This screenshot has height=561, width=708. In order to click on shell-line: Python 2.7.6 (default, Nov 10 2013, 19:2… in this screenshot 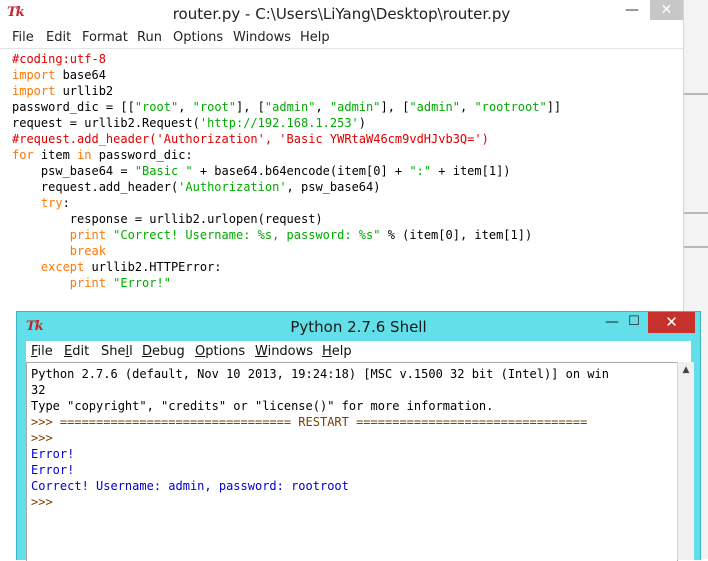, I will do `click(320, 374)`.